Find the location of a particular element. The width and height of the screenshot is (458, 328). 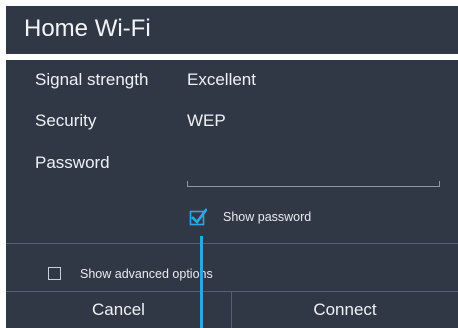

password-label: Password is located at coordinates (72, 162).